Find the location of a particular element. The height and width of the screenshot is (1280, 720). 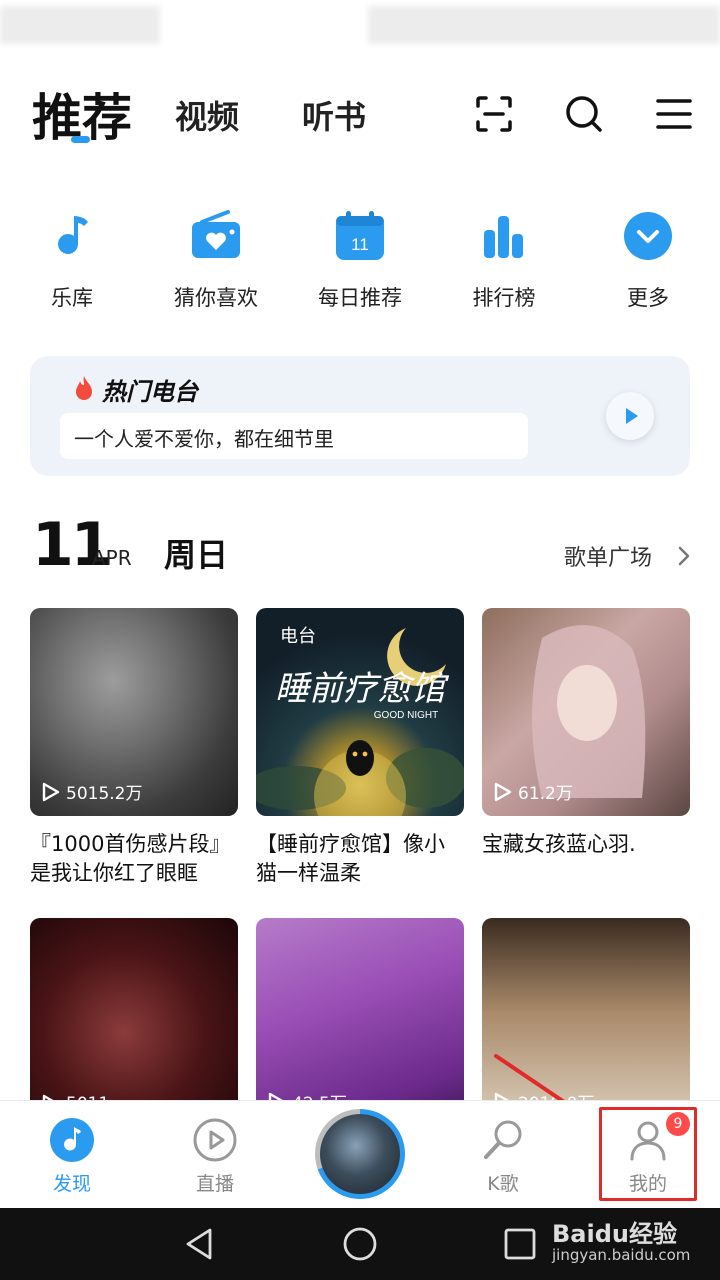

top-tab-bar: 推荐 视频 听书 is located at coordinates (360, 110).